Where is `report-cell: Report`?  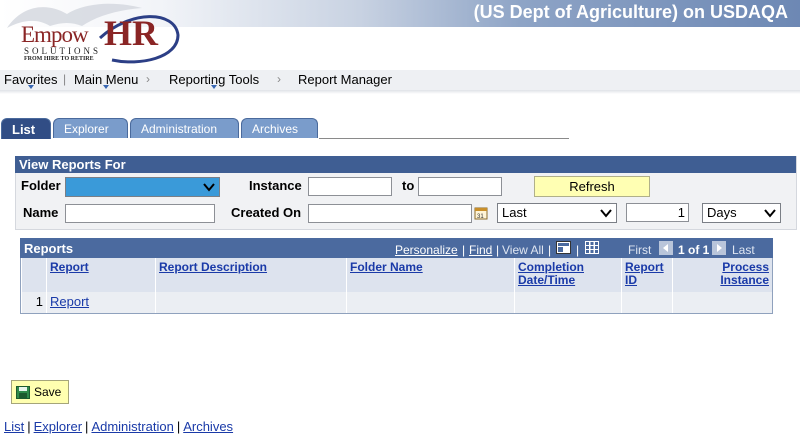 report-cell: Report is located at coordinates (100, 302).